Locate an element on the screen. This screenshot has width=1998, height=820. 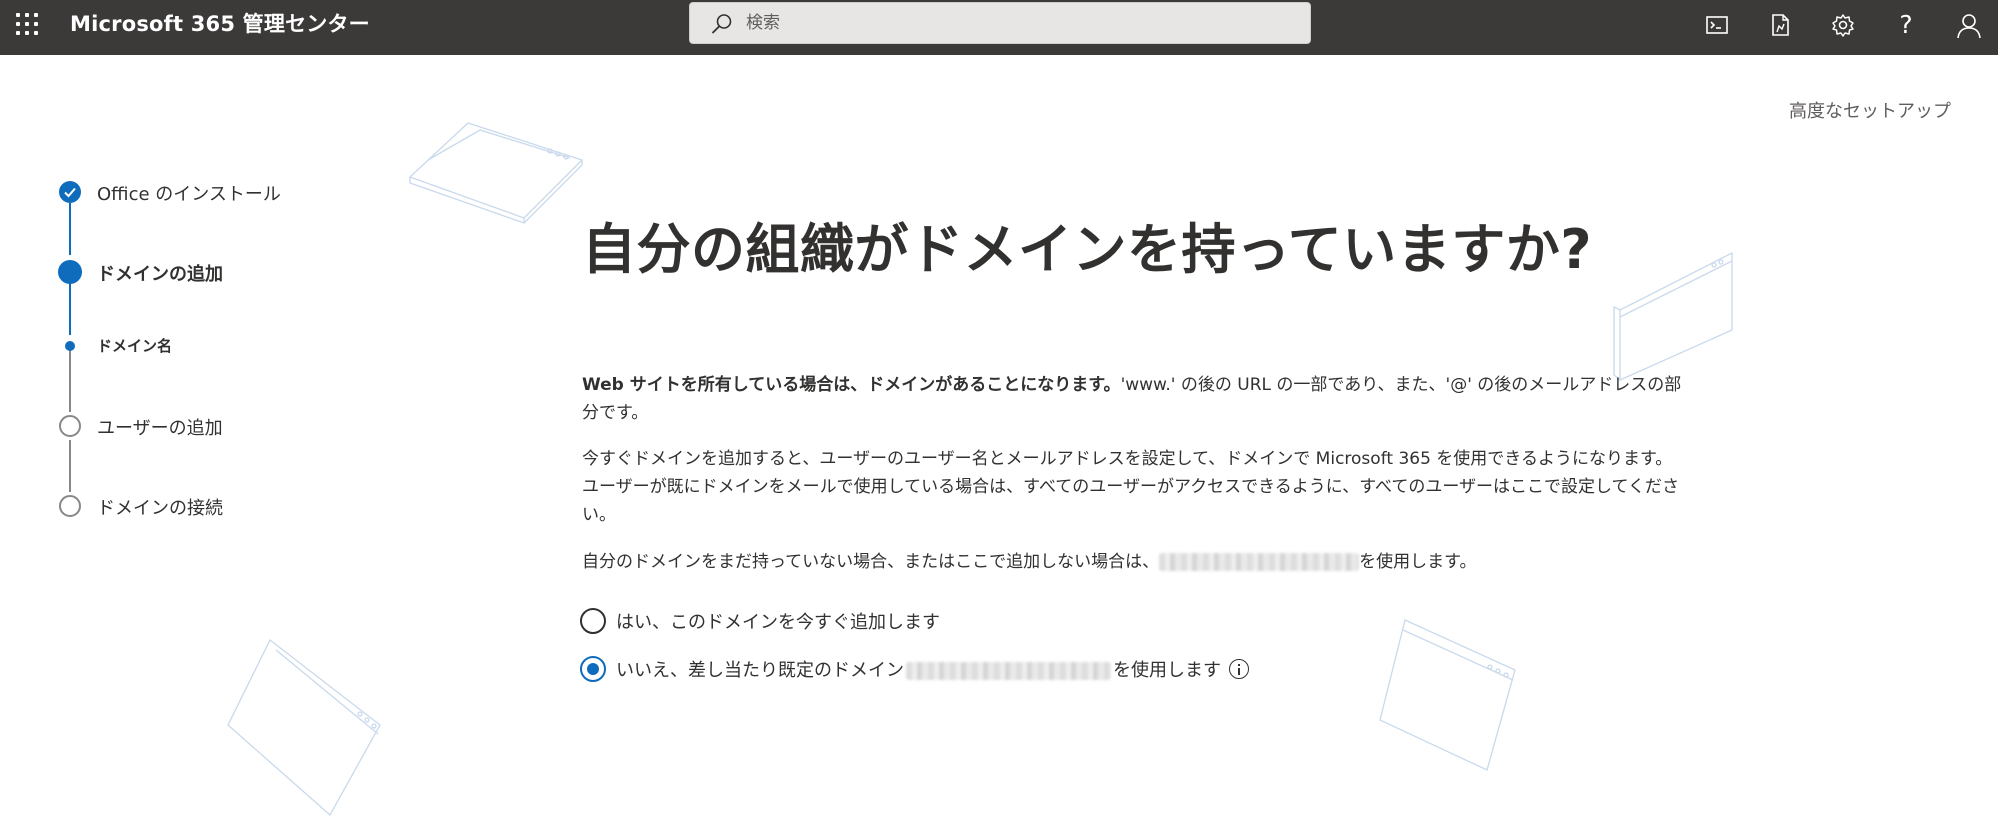
advanced-setup-link: 高度なセットアップ is located at coordinates (1870, 110).